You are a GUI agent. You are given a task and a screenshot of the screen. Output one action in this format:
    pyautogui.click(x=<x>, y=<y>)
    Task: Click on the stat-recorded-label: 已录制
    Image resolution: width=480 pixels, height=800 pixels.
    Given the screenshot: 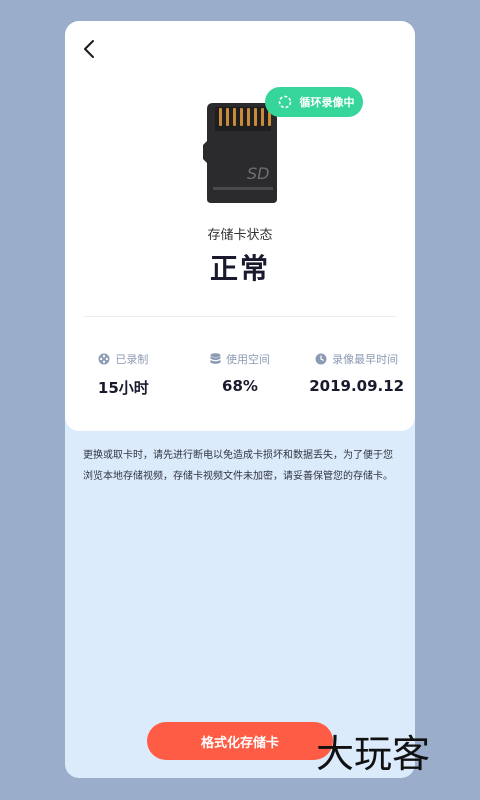 What is the action you would take?
    pyautogui.click(x=132, y=359)
    